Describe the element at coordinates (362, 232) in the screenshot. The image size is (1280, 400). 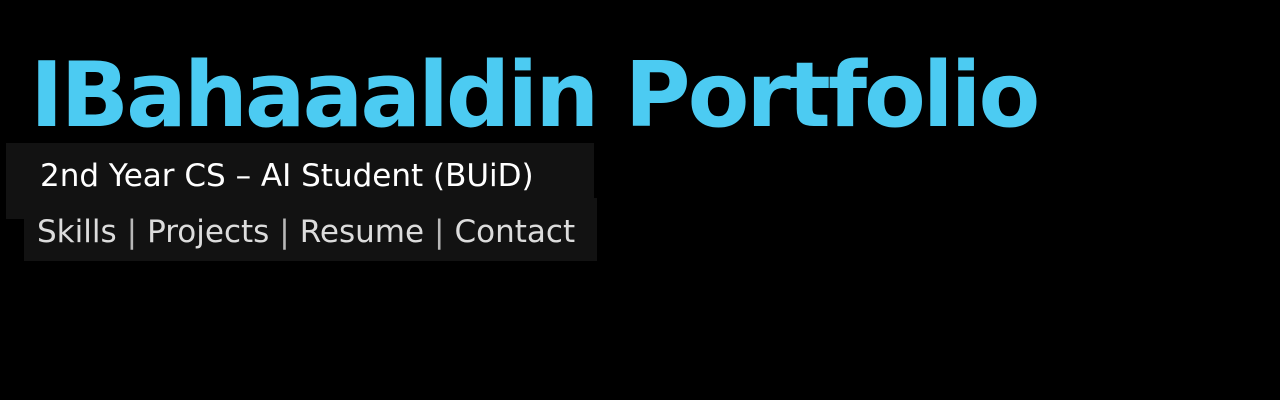
I see `nav-link-resume: Resume` at that location.